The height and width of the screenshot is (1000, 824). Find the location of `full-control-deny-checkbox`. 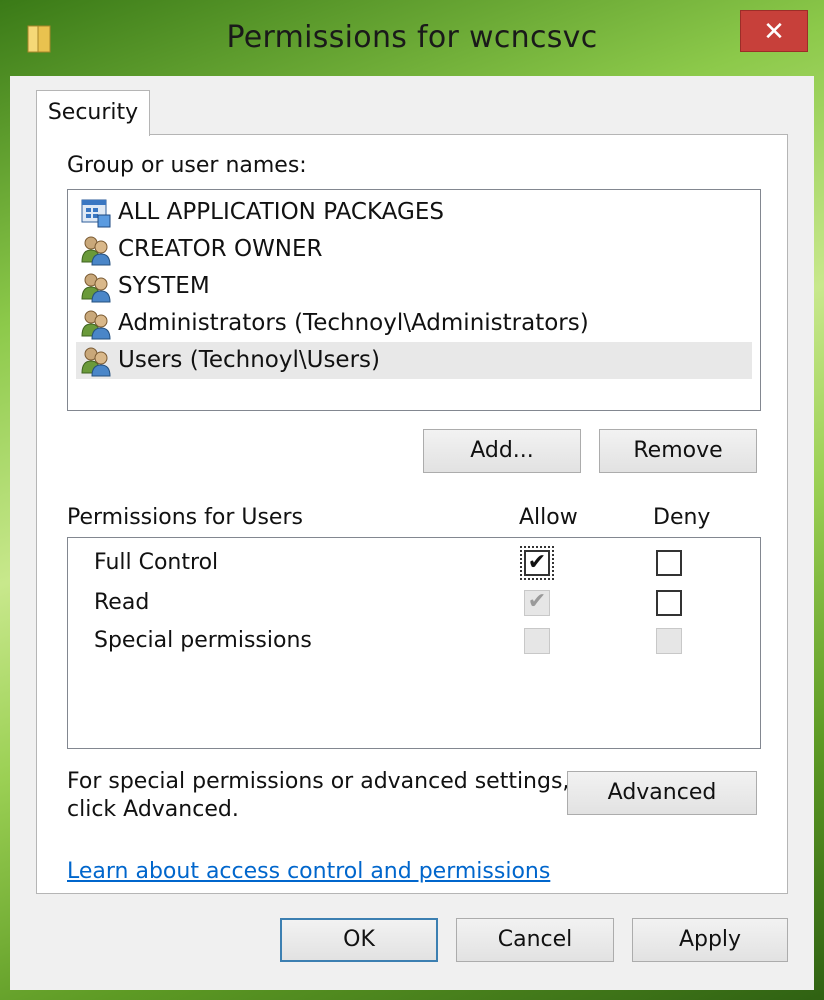

full-control-deny-checkbox is located at coordinates (669, 563).